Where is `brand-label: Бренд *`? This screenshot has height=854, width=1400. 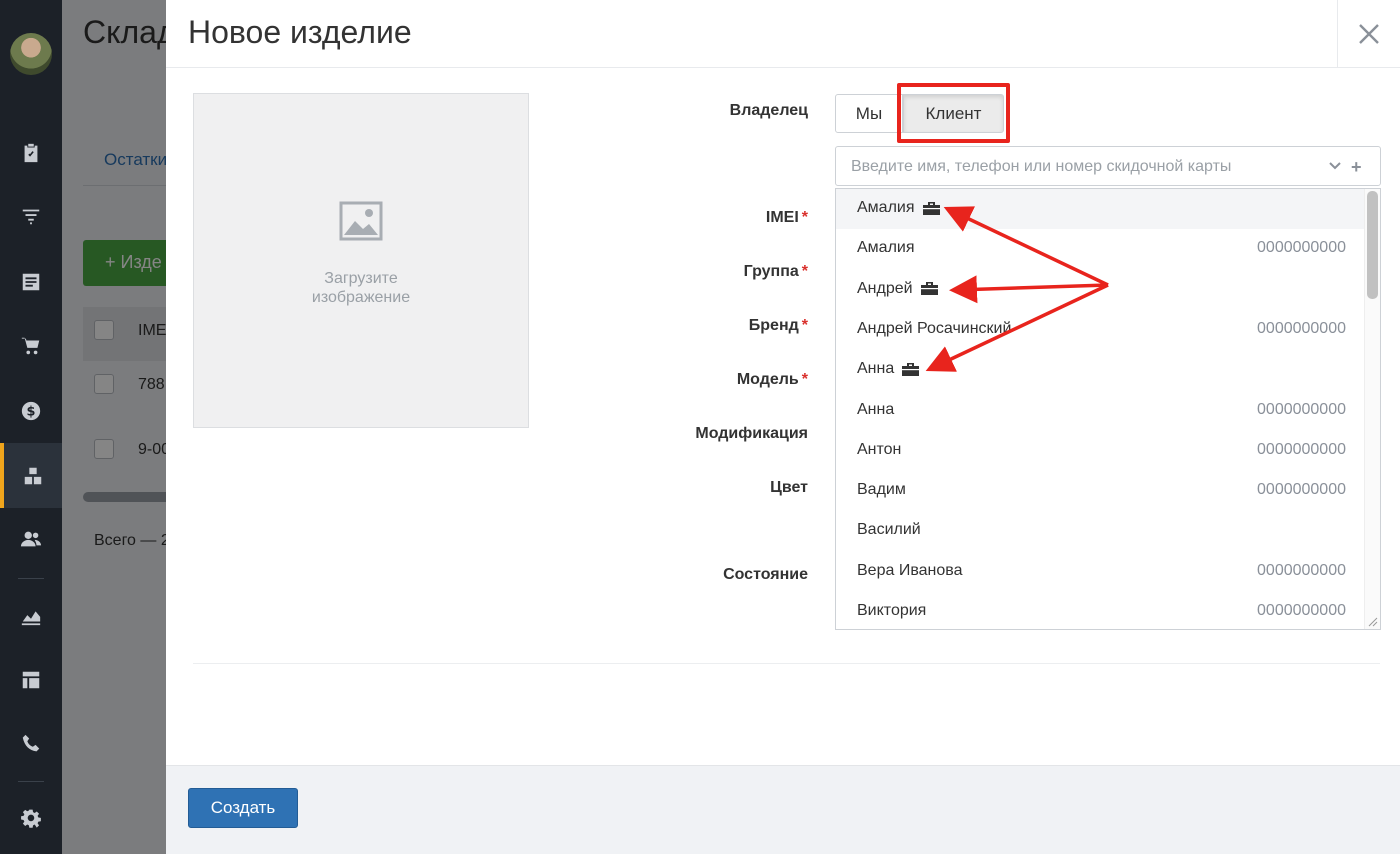
brand-label: Бренд * is located at coordinates (778, 325).